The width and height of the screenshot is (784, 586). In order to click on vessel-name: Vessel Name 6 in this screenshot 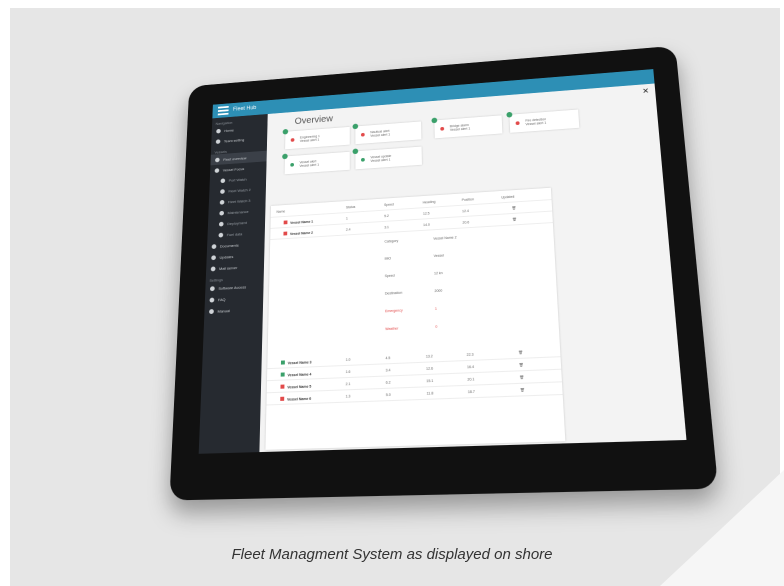, I will do `click(295, 399)`.